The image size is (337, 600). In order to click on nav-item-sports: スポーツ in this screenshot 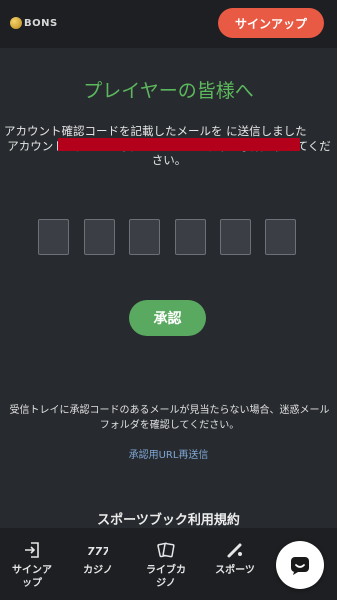, I will do `click(235, 564)`.